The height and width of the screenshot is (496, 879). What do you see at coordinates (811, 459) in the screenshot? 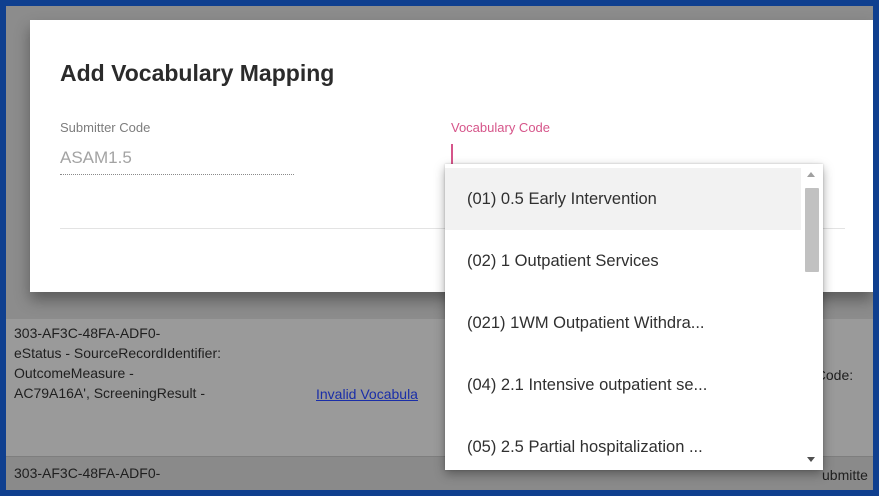
I see `scroll-down-arrow-icon` at bounding box center [811, 459].